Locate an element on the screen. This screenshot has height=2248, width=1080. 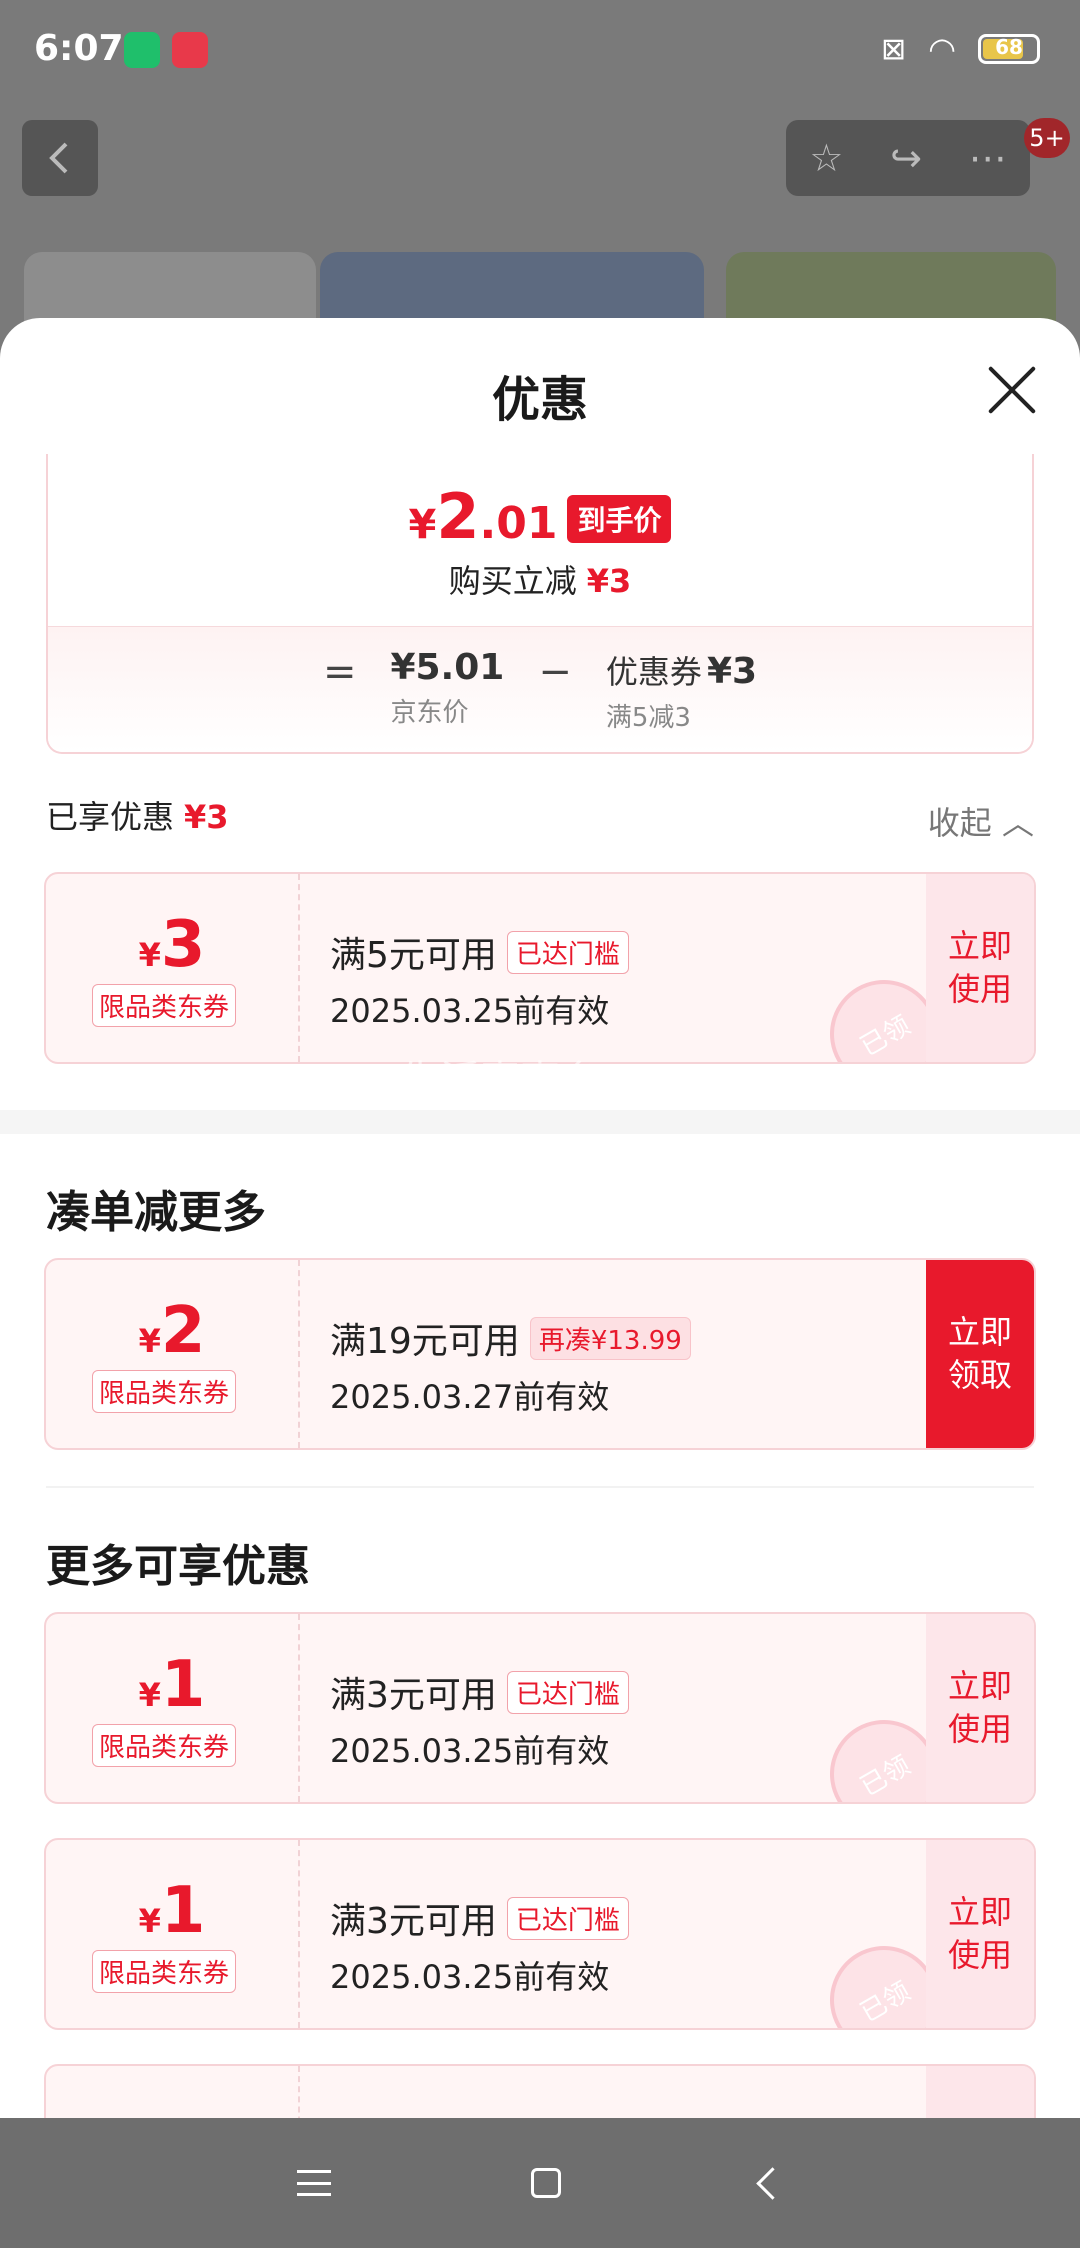
star-icon: ☆ is located at coordinates (826, 158).